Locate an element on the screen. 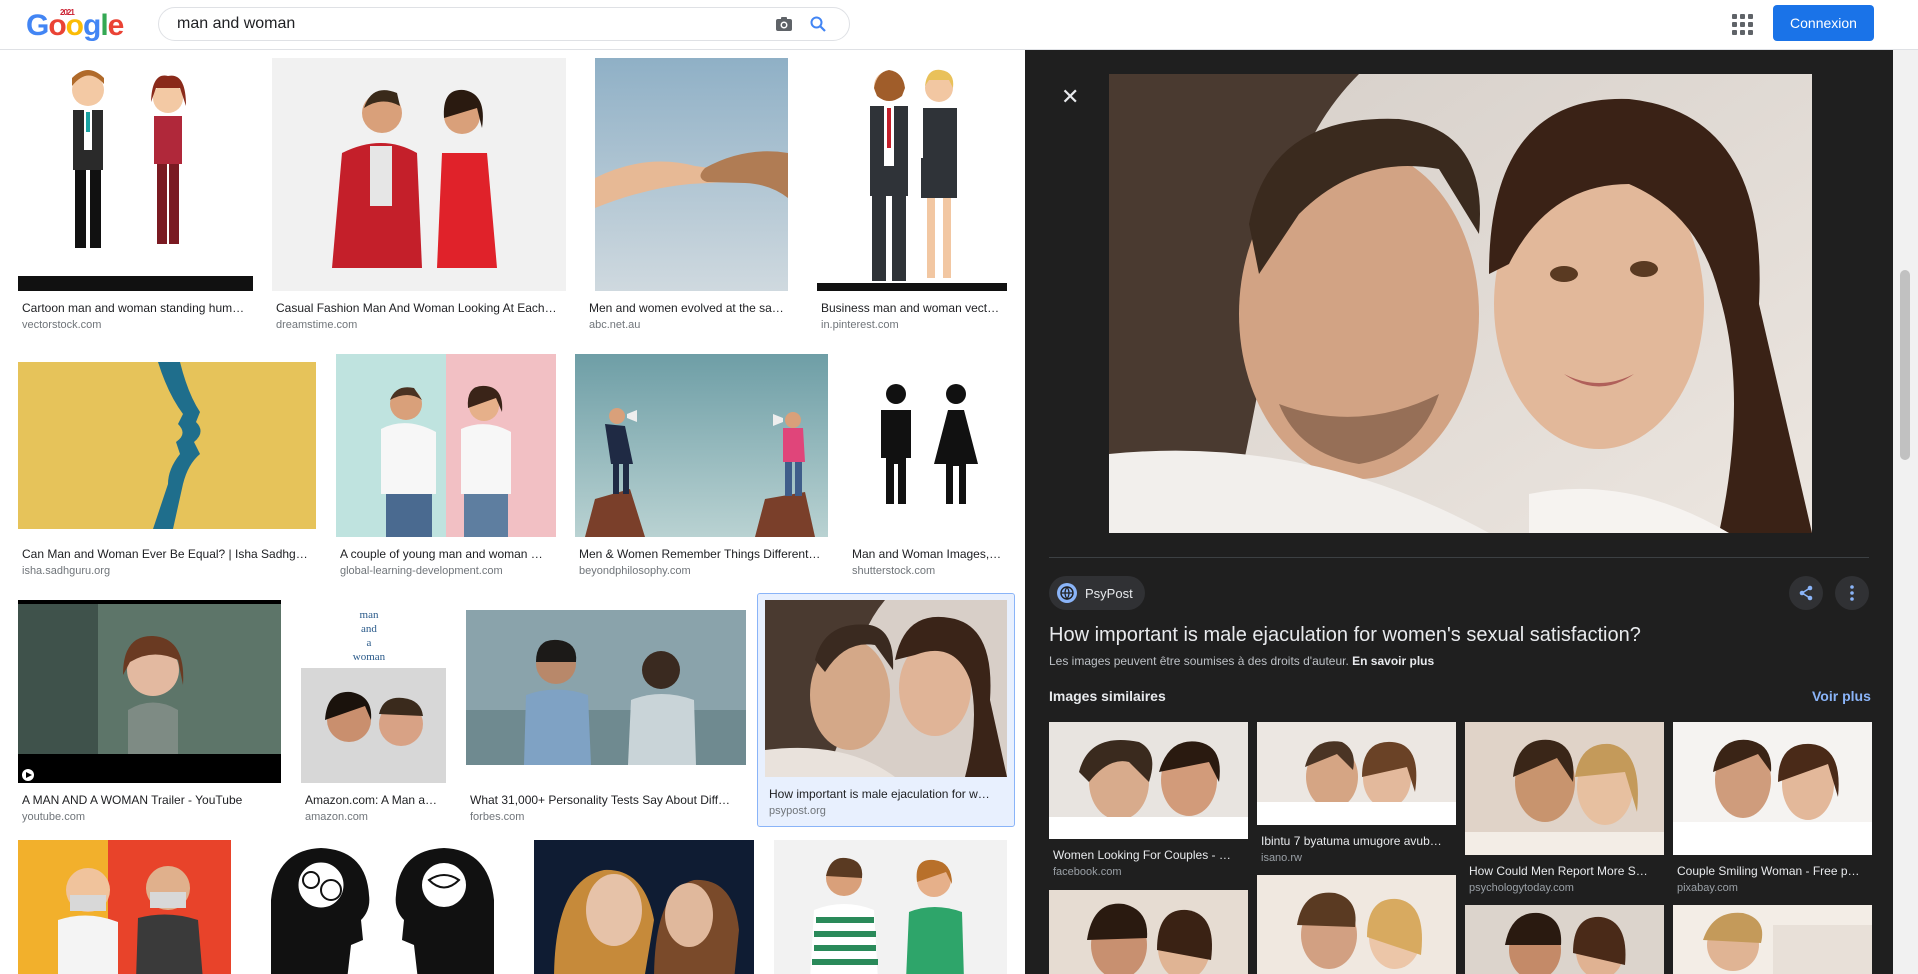 The height and width of the screenshot is (974, 1918). similar-image-tile: Ibintu 7 byatuma umugore avubu… isano.rw is located at coordinates (1356, 794).